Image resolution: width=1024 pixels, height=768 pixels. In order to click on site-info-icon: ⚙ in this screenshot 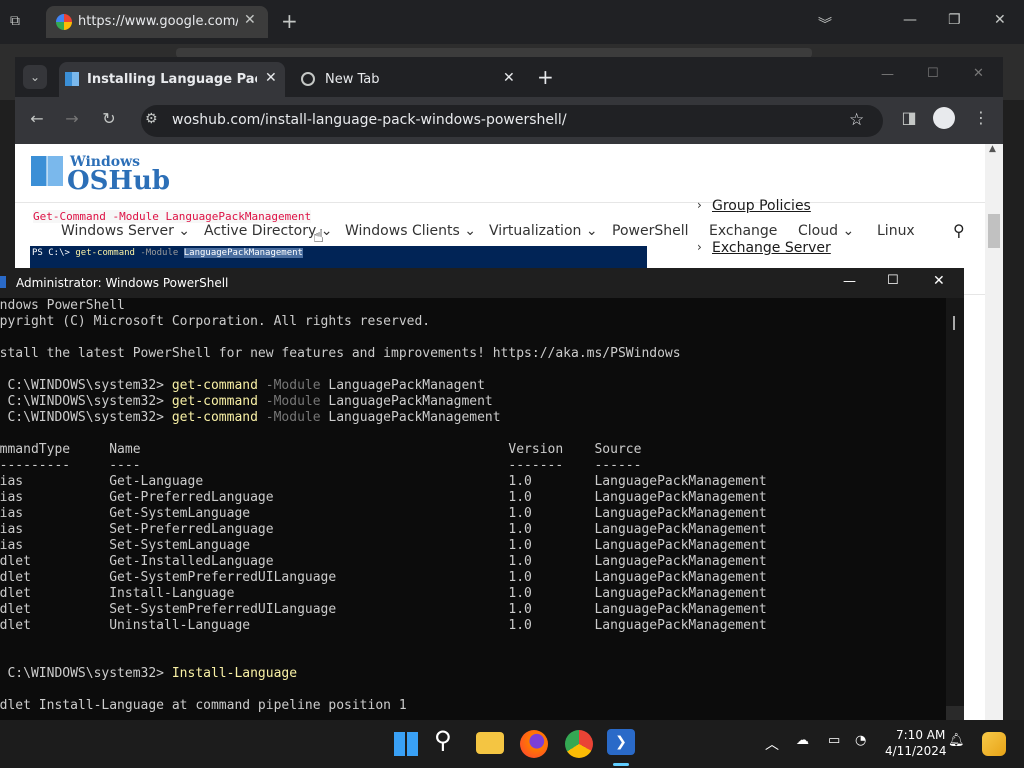, I will do `click(151, 119)`.